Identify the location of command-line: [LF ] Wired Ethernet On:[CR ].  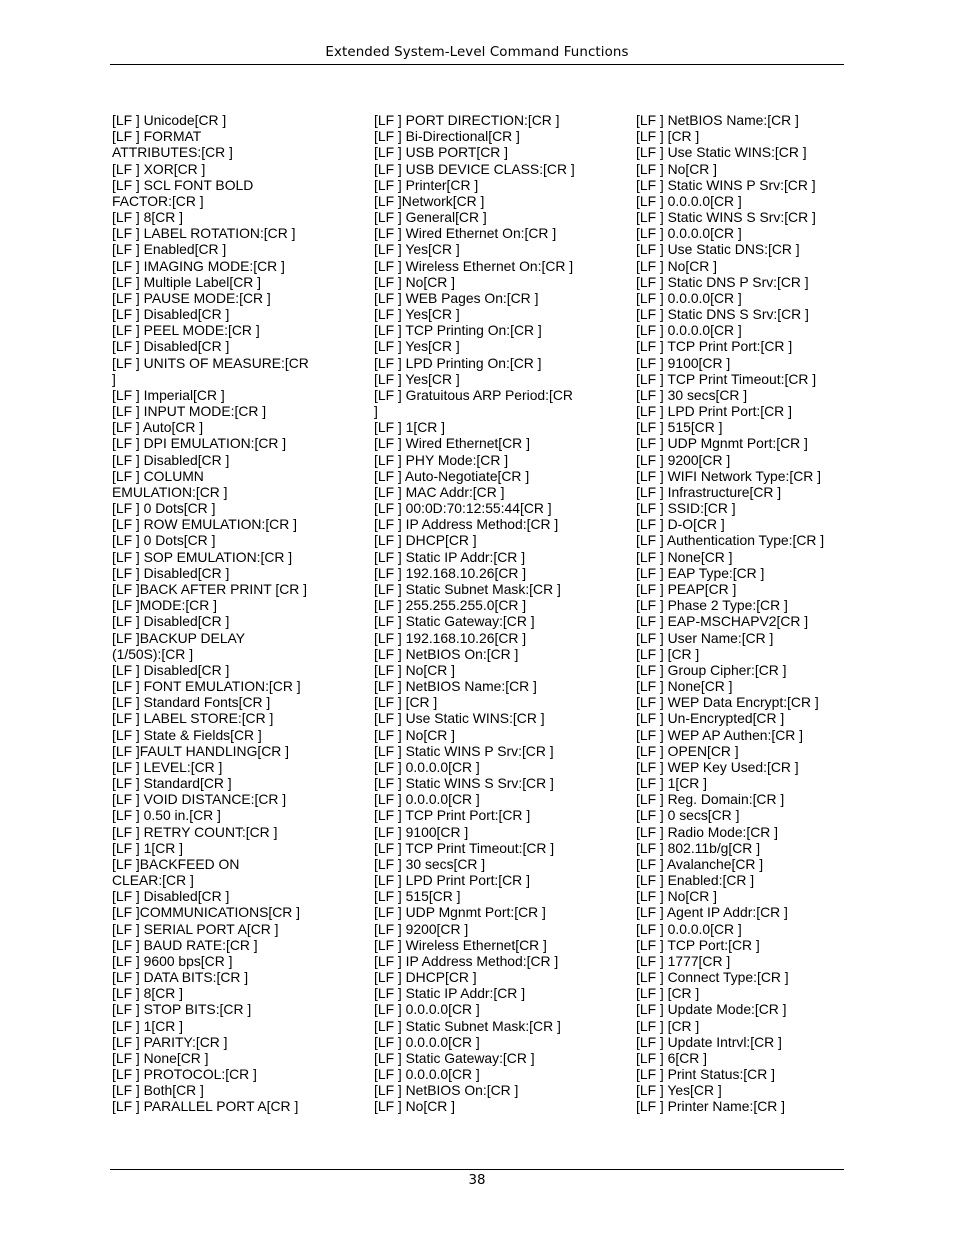
(465, 233).